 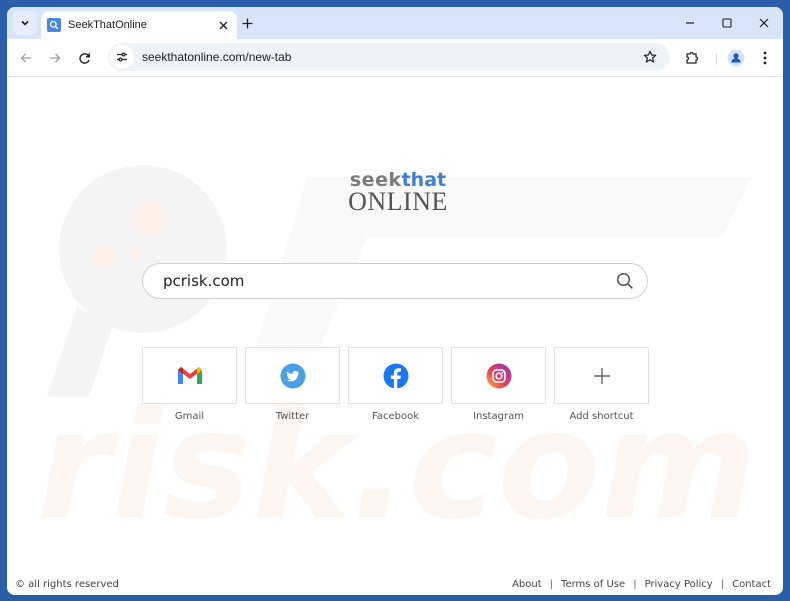 I want to click on reload-icon, so click(x=84, y=58).